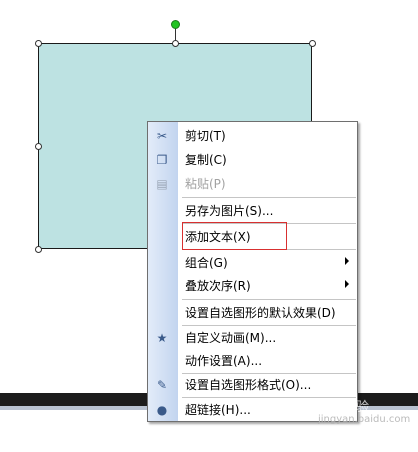 The width and height of the screenshot is (418, 452). What do you see at coordinates (252, 160) in the screenshot?
I see `menu-item-copy: ❐ 复制(C)` at bounding box center [252, 160].